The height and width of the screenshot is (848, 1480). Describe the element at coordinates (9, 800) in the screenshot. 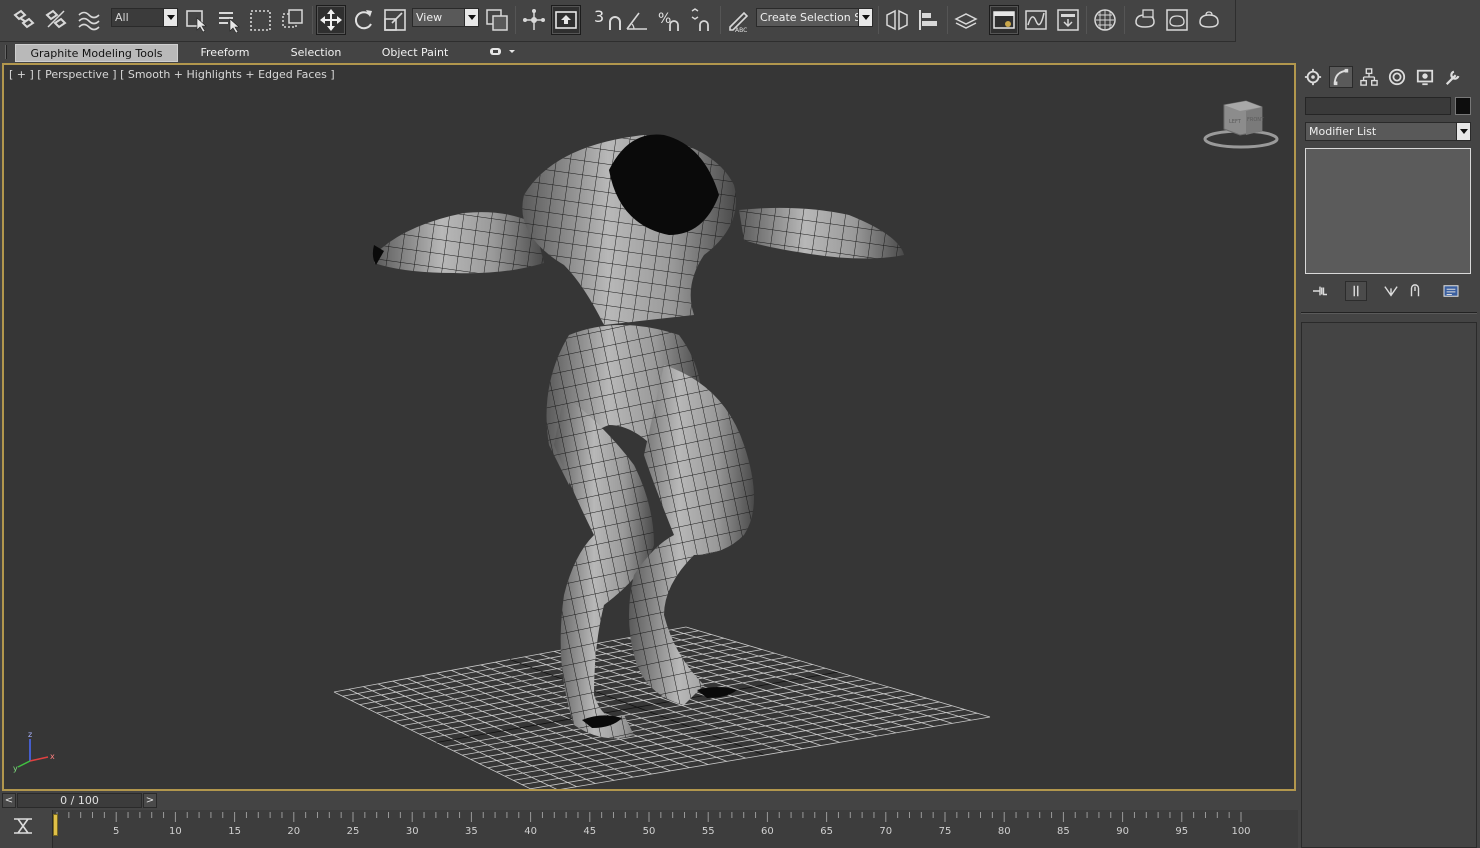

I see `time-slider-prev-button: <` at that location.